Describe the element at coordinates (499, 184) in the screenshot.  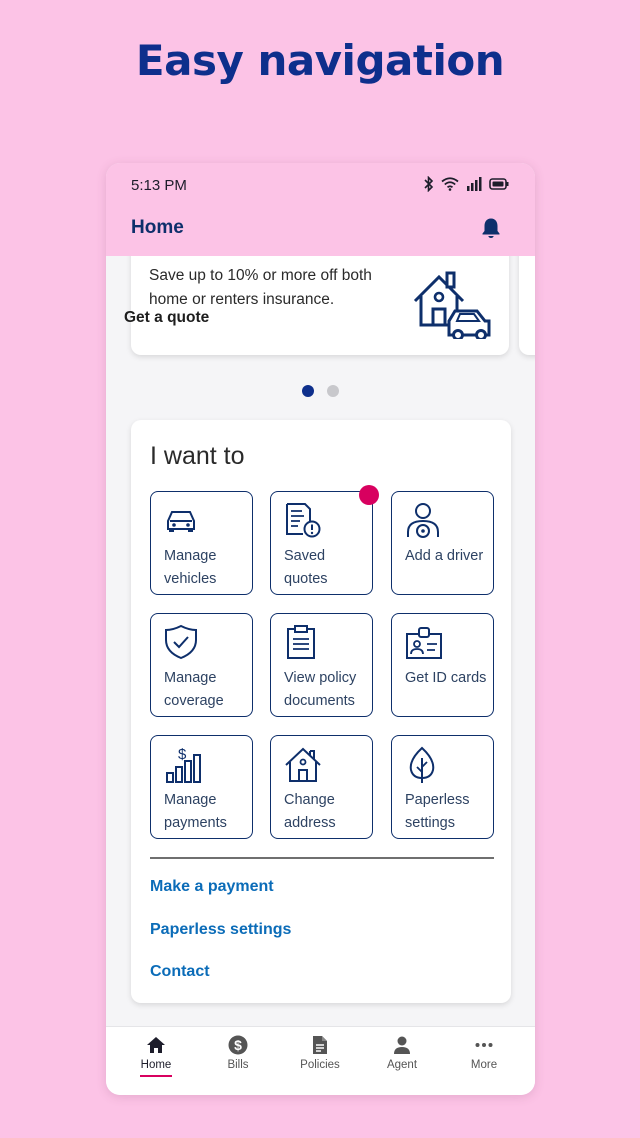
I see `battery-icon` at that location.